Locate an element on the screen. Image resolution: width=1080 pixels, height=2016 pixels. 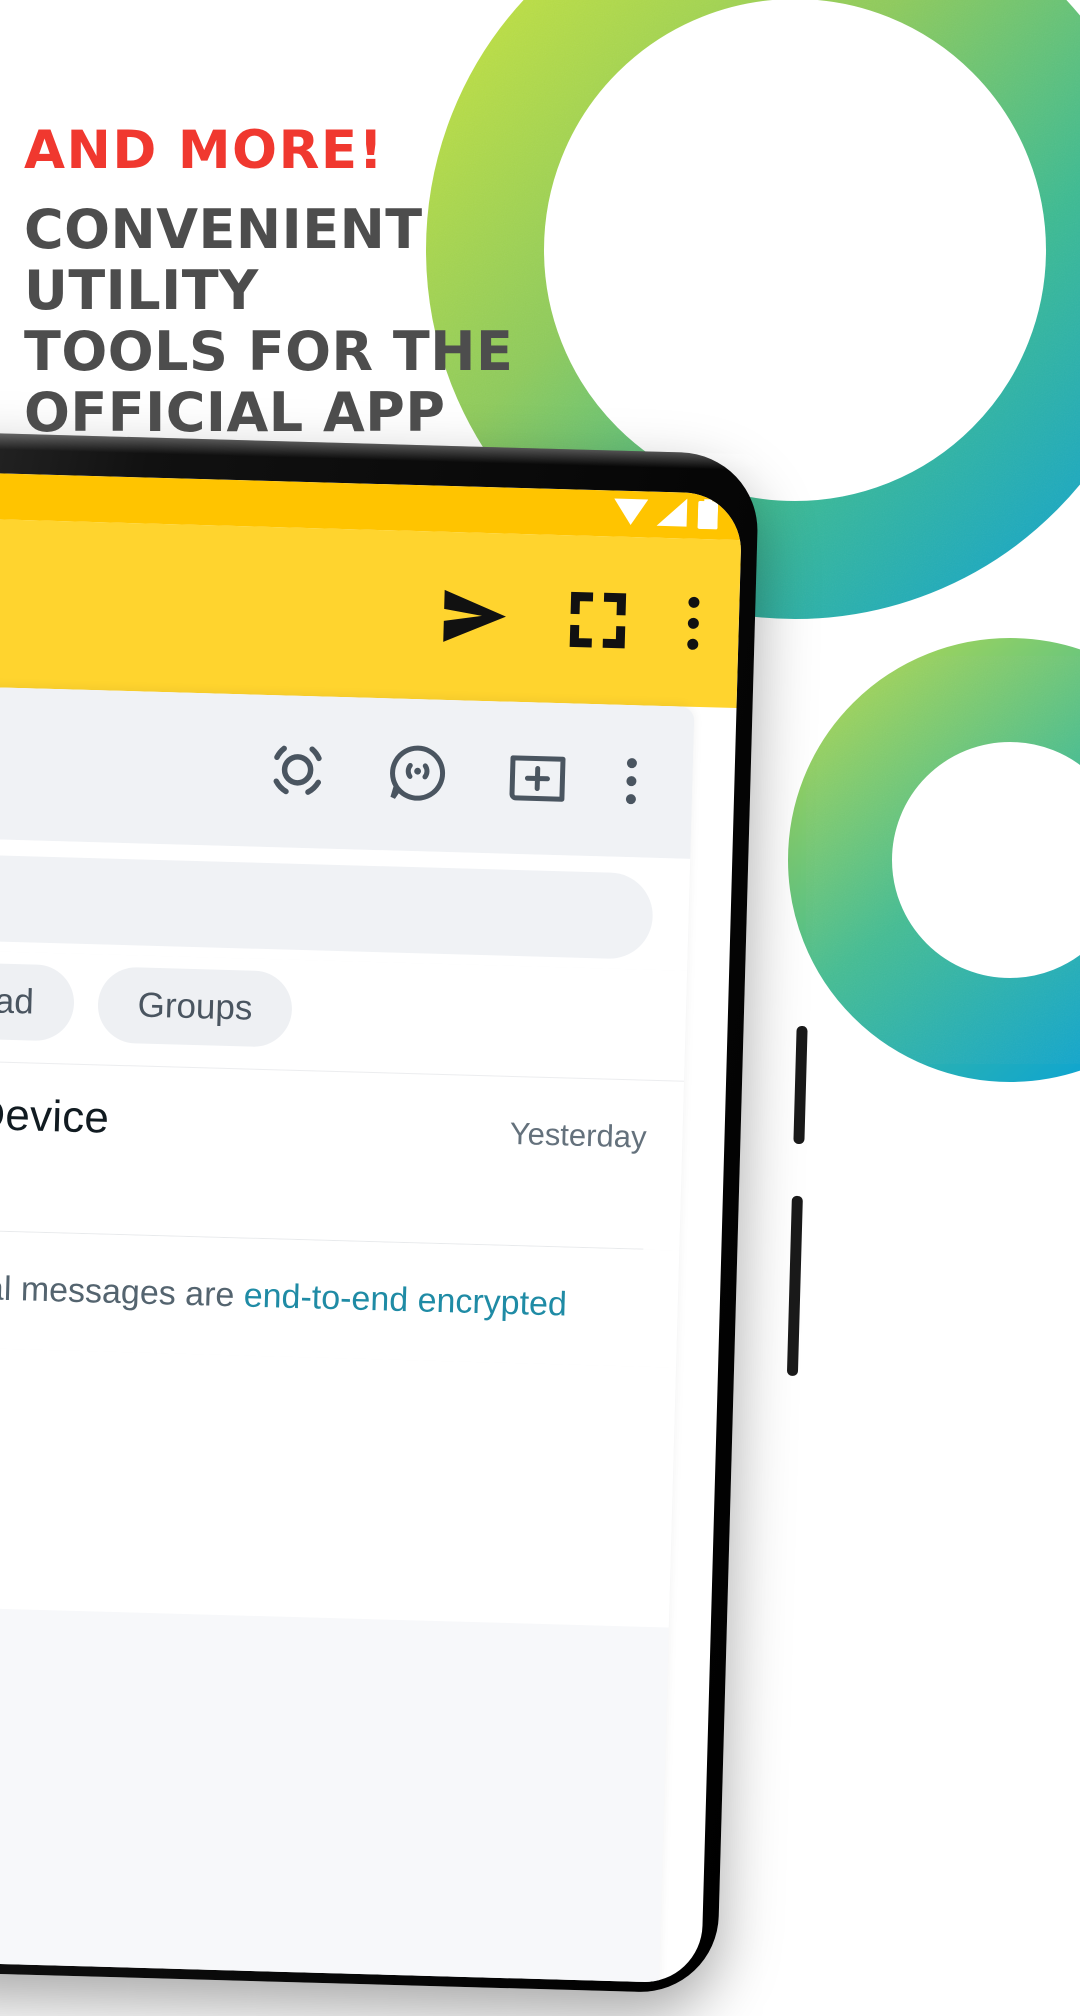
chat-name: Main Device is located at coordinates (55, 1115).